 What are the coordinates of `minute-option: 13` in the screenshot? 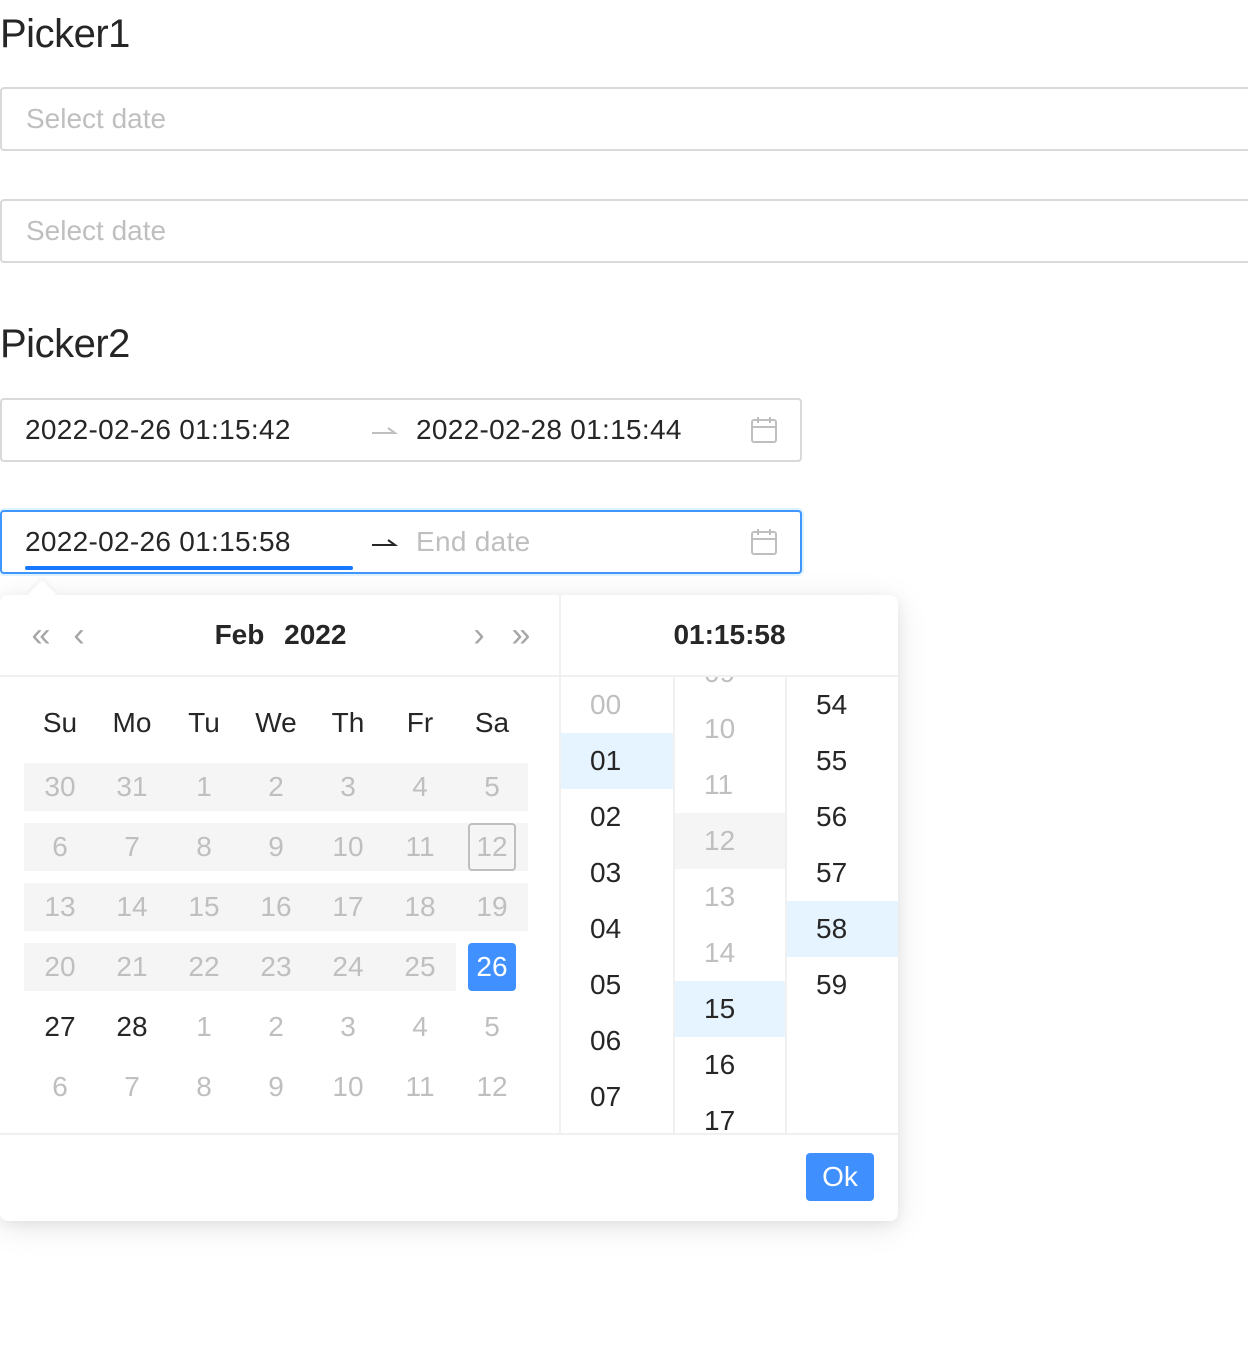 It's located at (730, 897).